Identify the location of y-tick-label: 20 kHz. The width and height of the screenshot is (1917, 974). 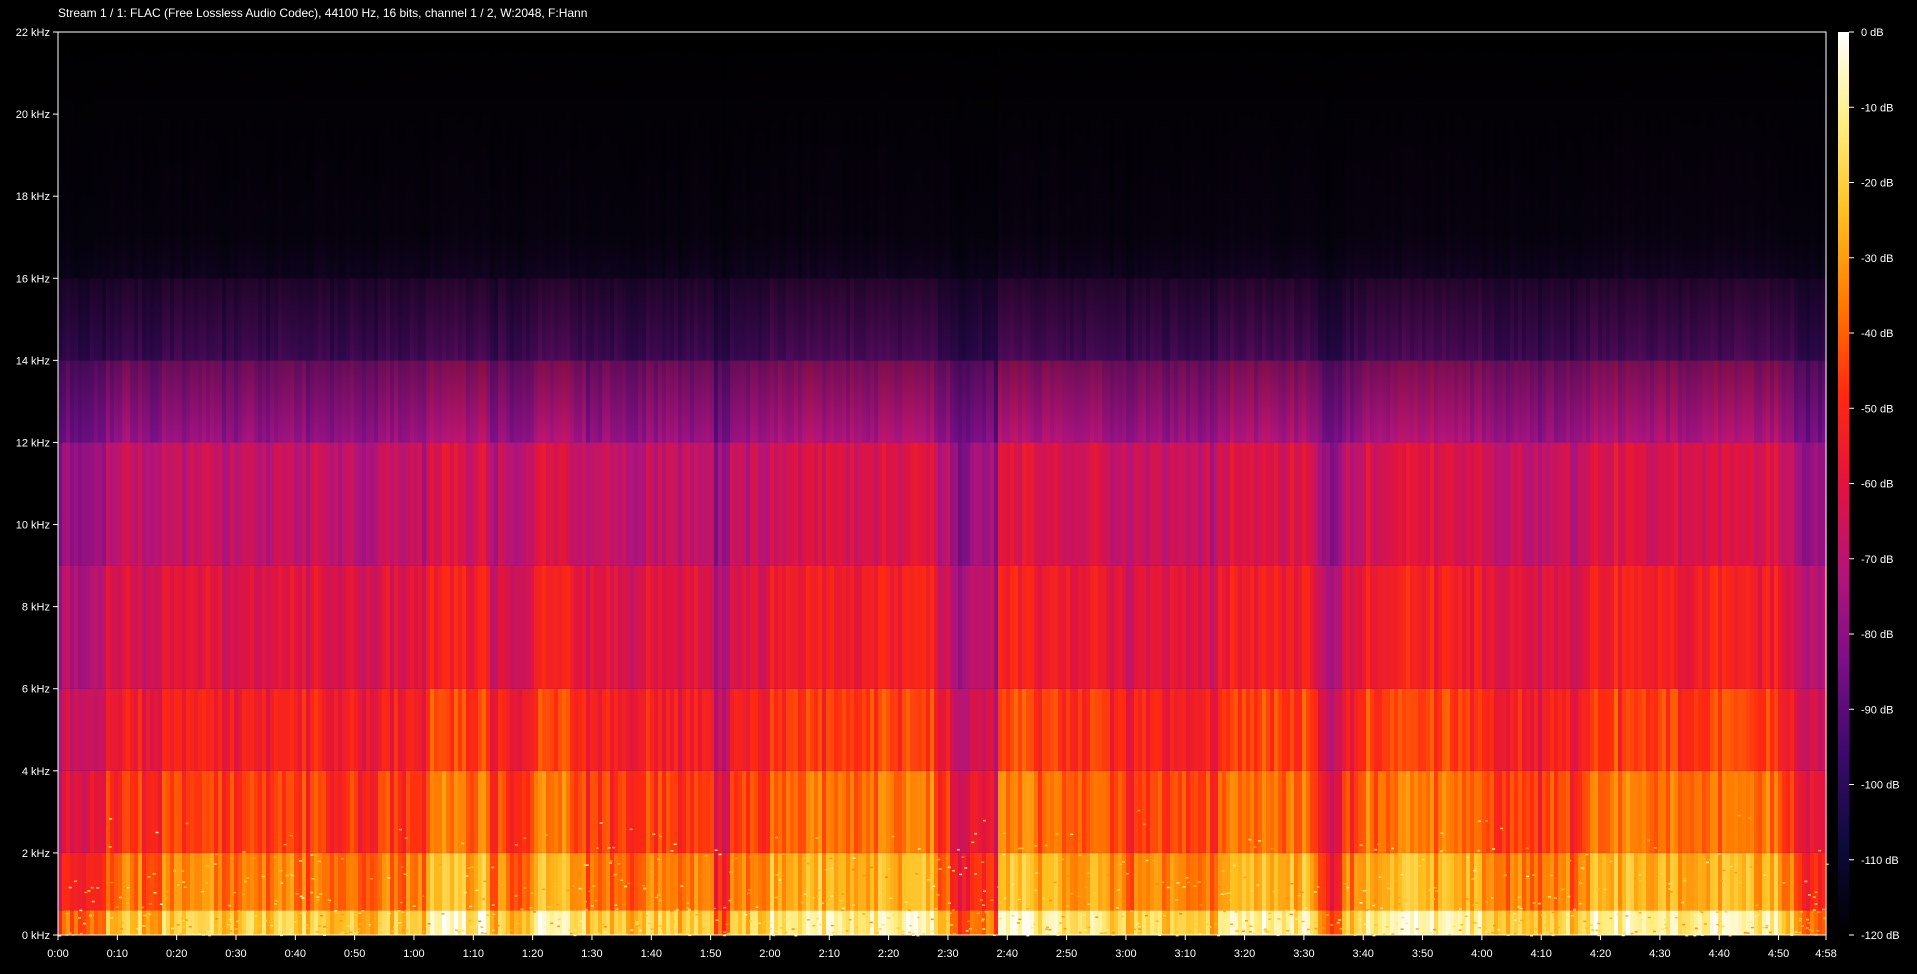
(33, 115).